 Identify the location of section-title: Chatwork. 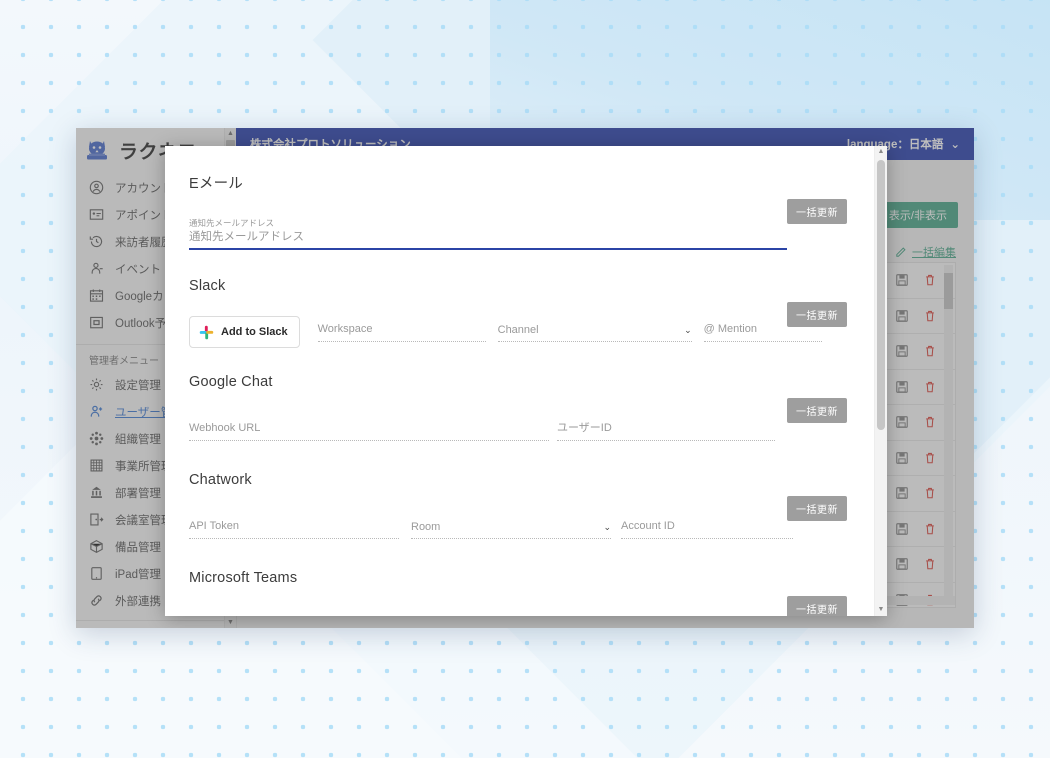
(220, 480).